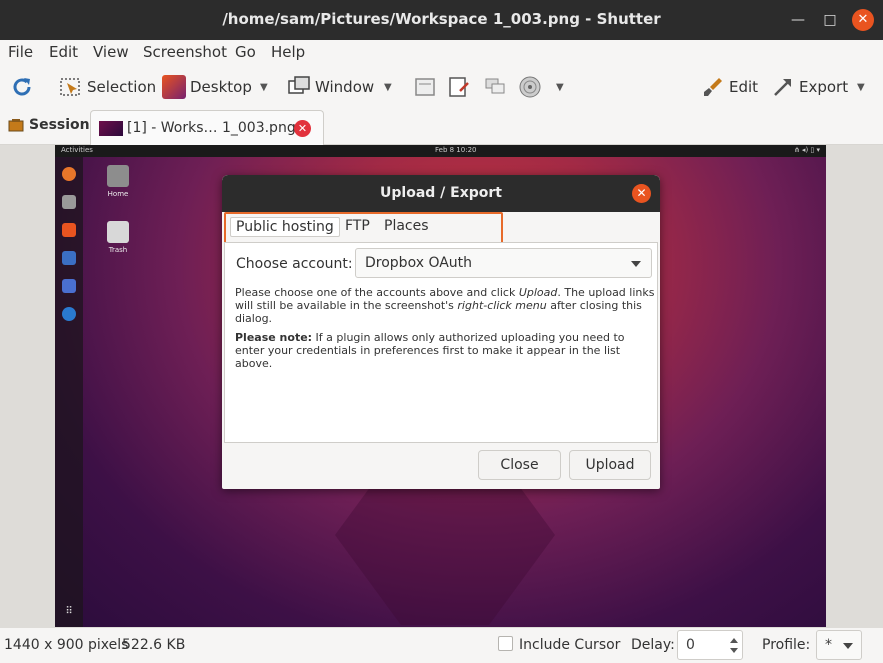 Image resolution: width=883 pixels, height=663 pixels. Describe the element at coordinates (69, 174) in the screenshot. I see `firefox-icon` at that location.